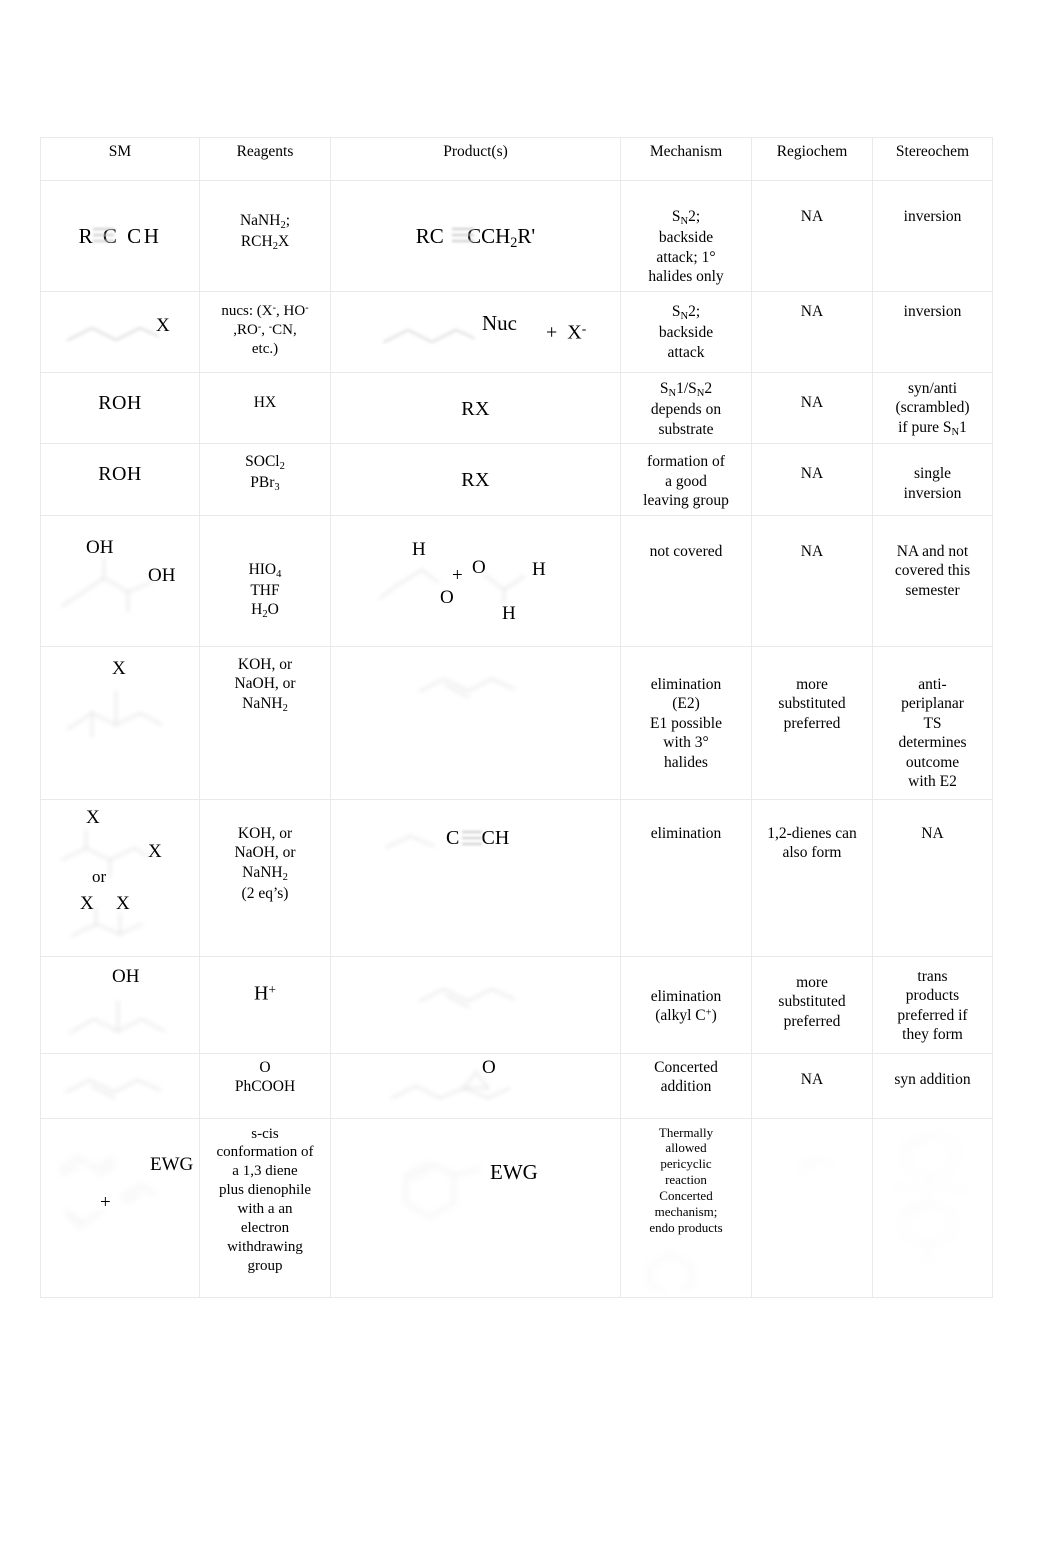 The width and height of the screenshot is (1062, 1561). What do you see at coordinates (475, 408) in the screenshot?
I see `cell-product: RX` at bounding box center [475, 408].